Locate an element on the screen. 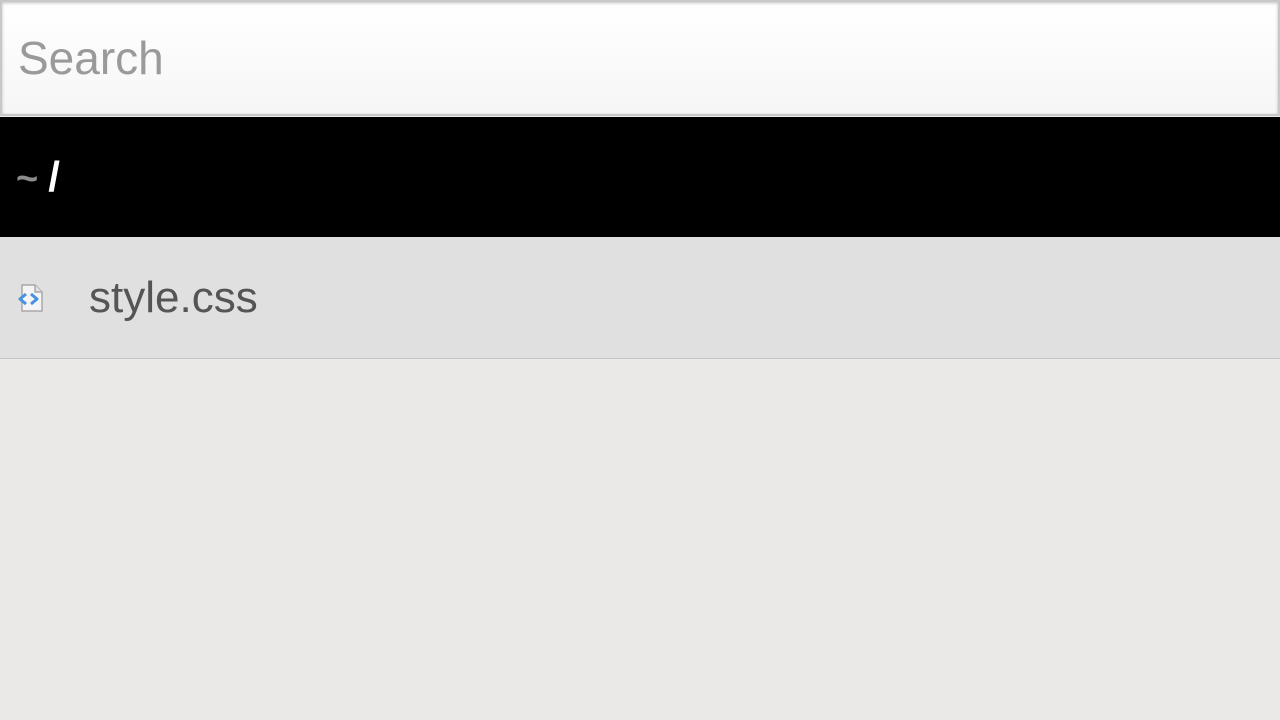 Image resolution: width=1280 pixels, height=720 pixels. file-name-label: style.css is located at coordinates (173, 297).